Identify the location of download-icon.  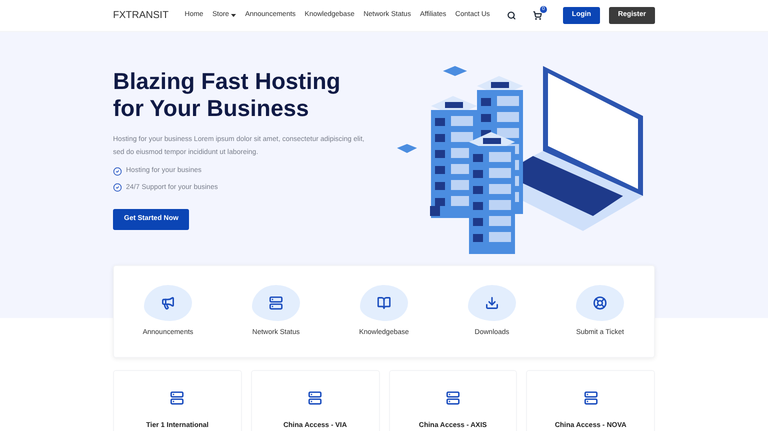
(492, 303).